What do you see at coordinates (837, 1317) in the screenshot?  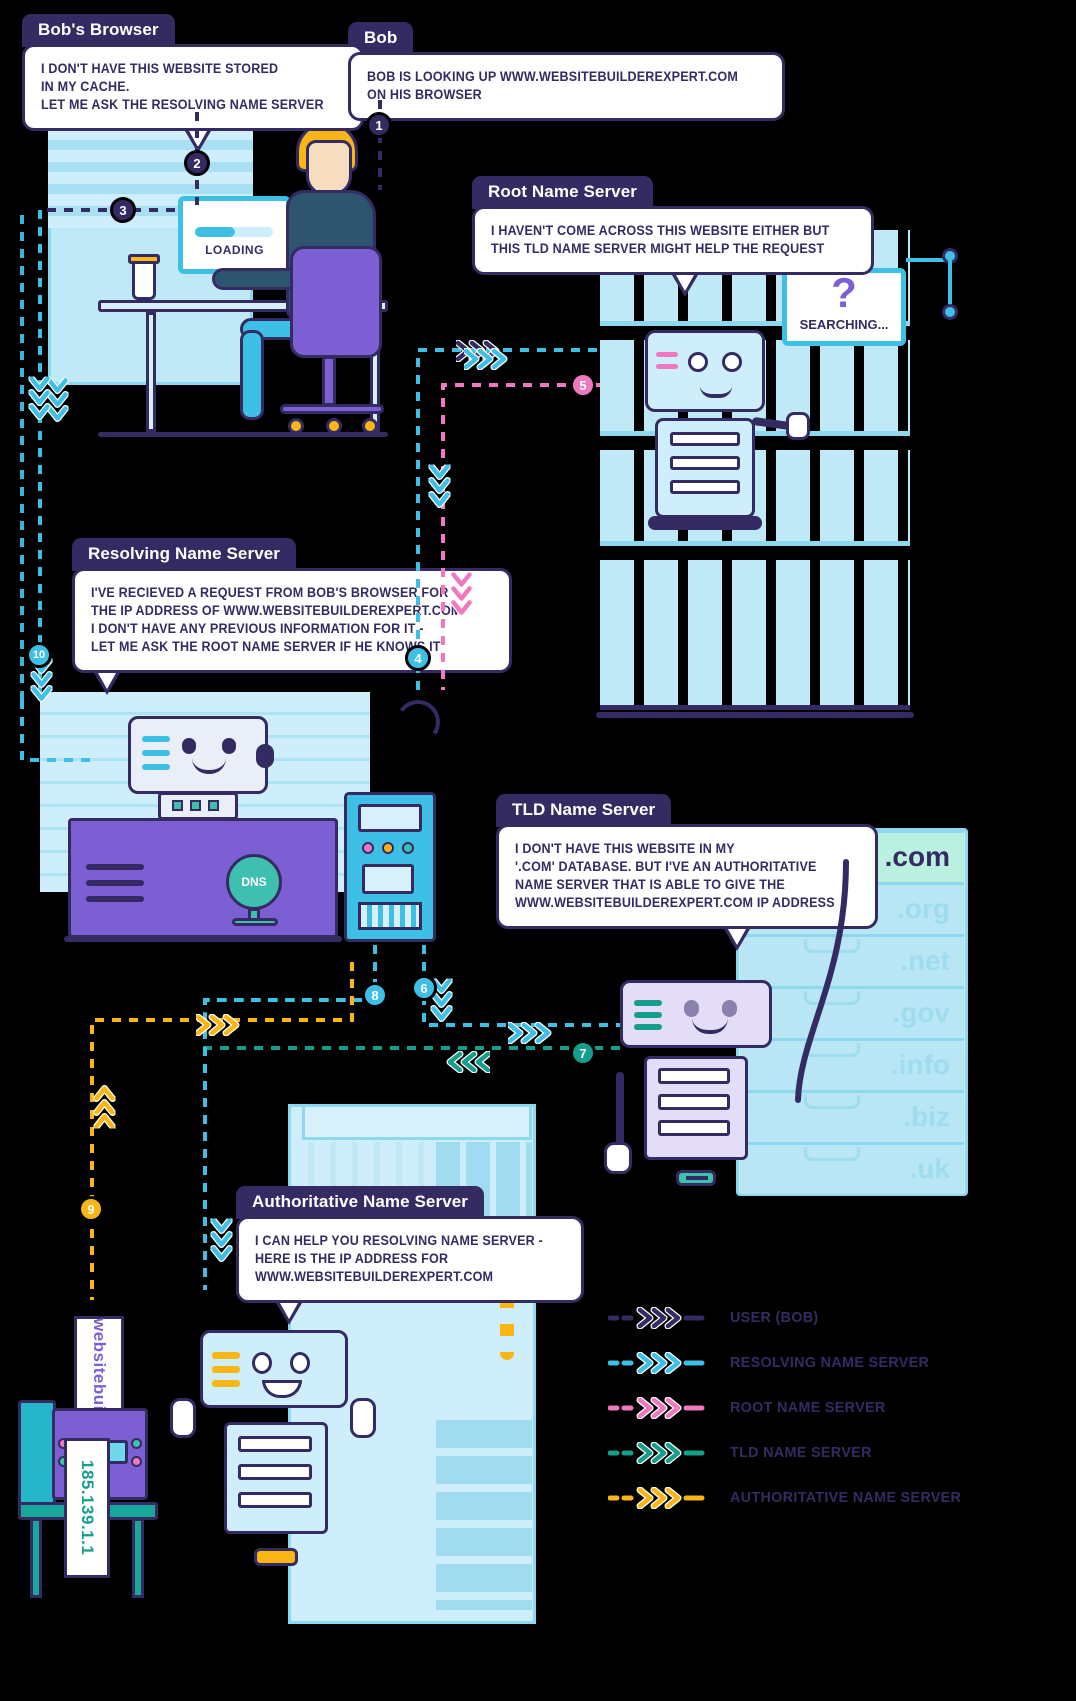 I see `legend-item-0: USER (BOB)` at bounding box center [837, 1317].